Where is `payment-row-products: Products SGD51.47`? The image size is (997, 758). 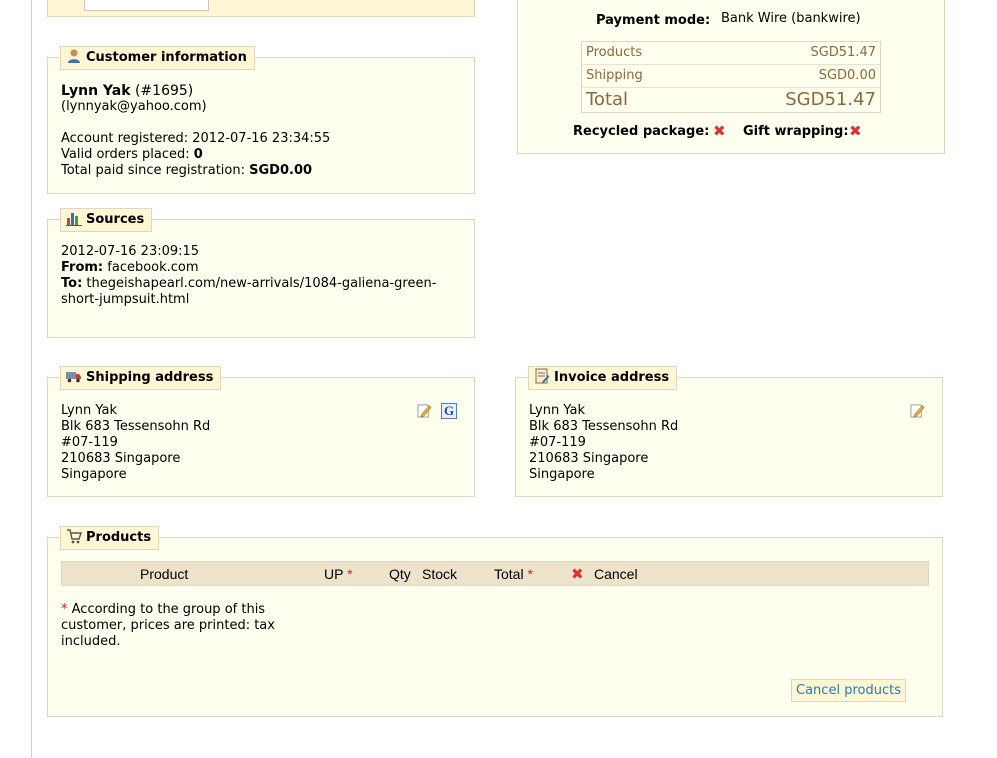
payment-row-products: Products SGD51.47 is located at coordinates (731, 53).